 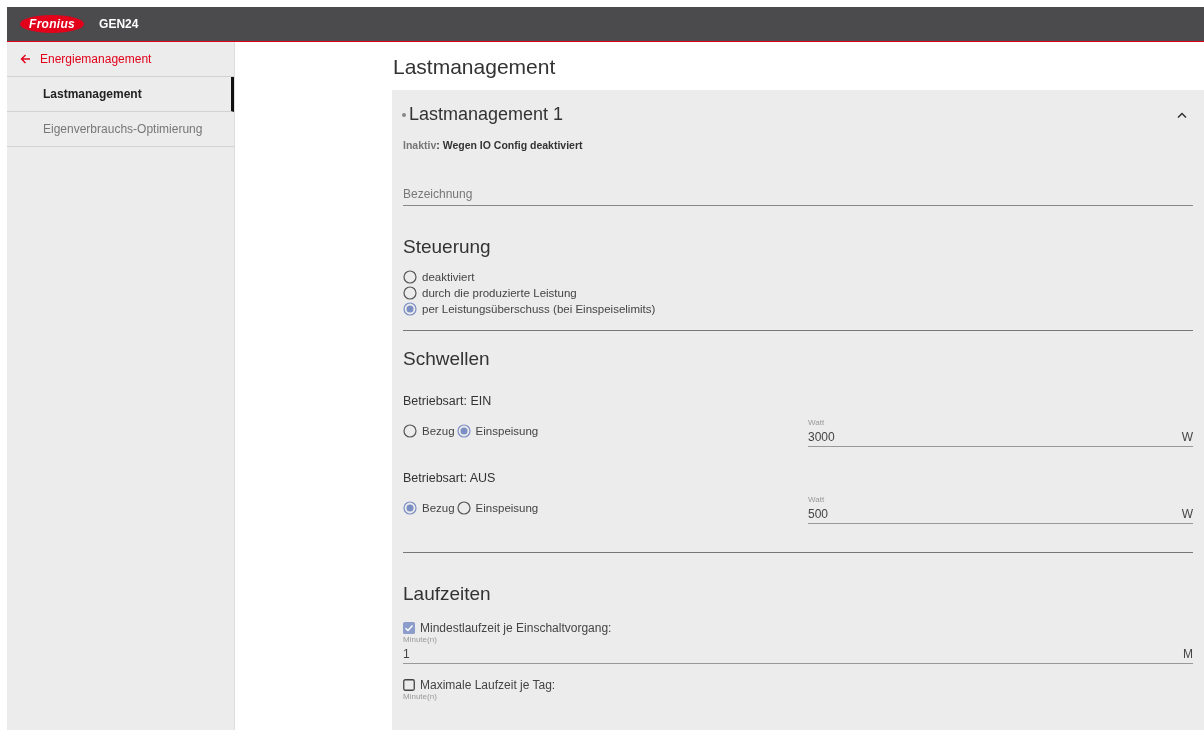 I want to click on section-heading: Steuerung, so click(x=447, y=247).